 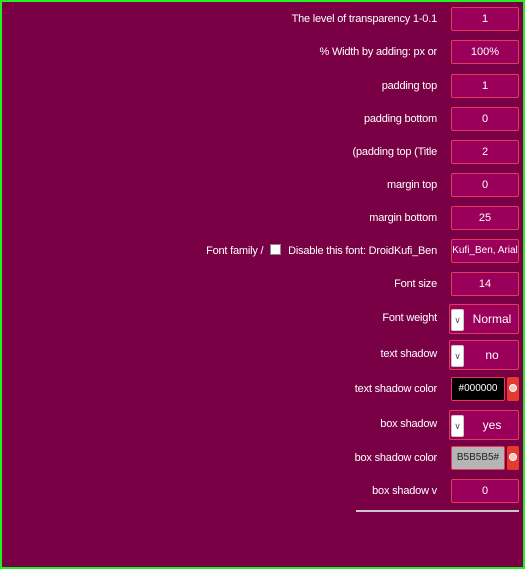 What do you see at coordinates (409, 318) in the screenshot?
I see `font-weight-label: Font weight` at bounding box center [409, 318].